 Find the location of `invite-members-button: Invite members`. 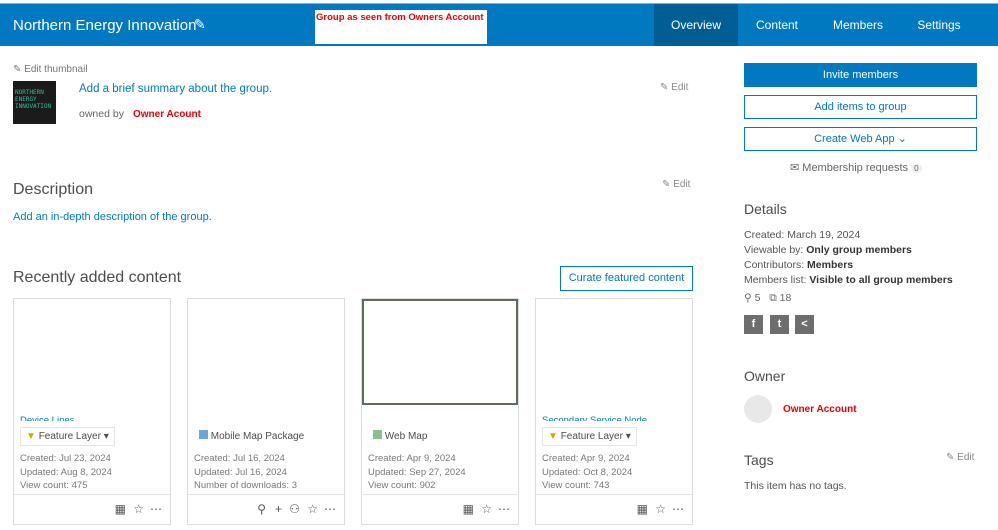

invite-members-button: Invite members is located at coordinates (860, 75).